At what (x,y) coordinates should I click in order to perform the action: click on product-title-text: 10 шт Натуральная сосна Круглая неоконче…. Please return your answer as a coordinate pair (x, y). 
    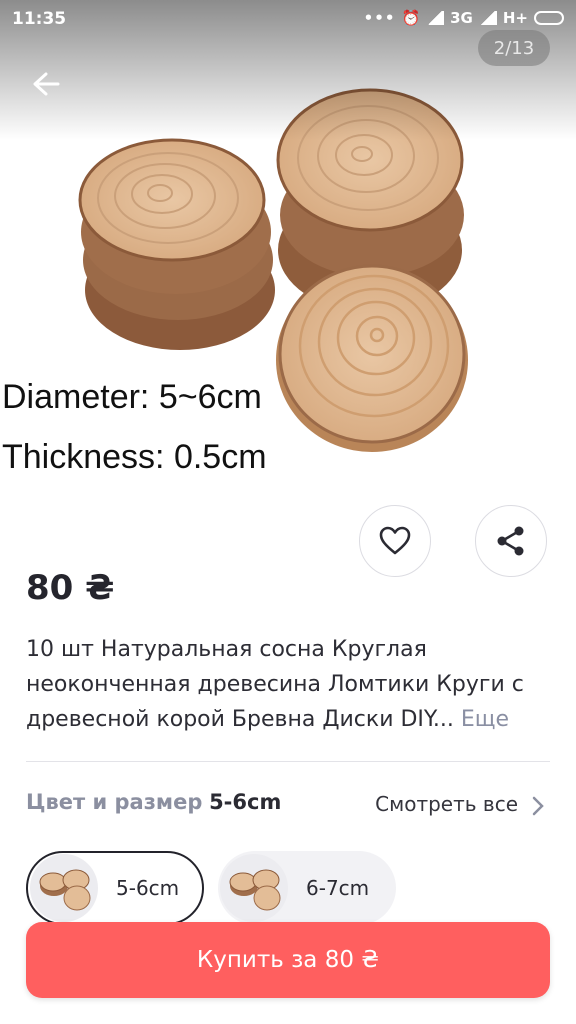
    Looking at the image, I should click on (275, 684).